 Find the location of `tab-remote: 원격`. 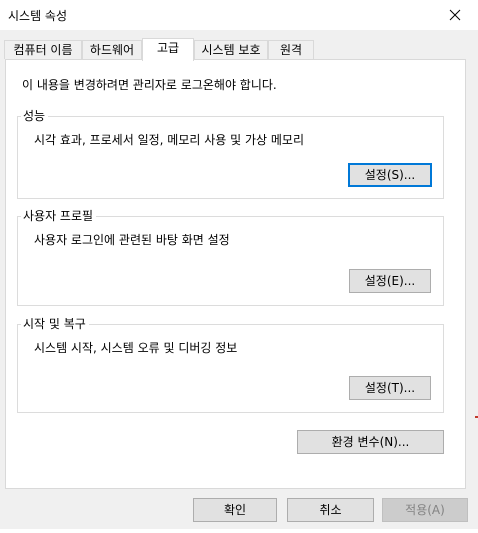

tab-remote: 원격 is located at coordinates (291, 49).